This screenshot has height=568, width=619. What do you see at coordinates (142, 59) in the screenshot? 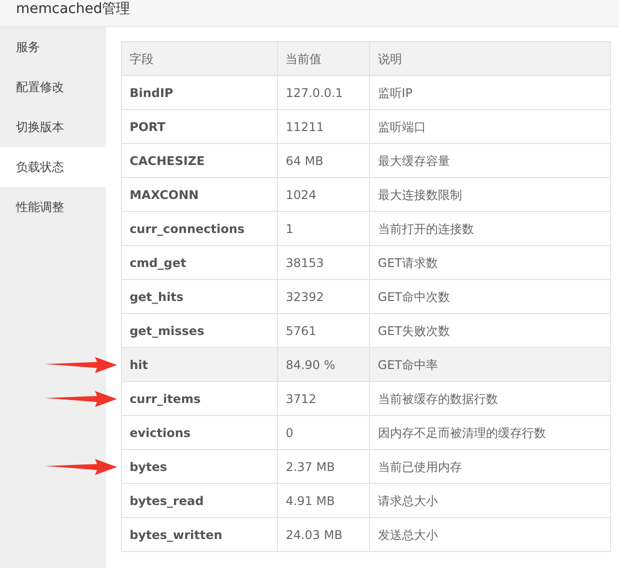
I see `column-header: 字段` at bounding box center [142, 59].